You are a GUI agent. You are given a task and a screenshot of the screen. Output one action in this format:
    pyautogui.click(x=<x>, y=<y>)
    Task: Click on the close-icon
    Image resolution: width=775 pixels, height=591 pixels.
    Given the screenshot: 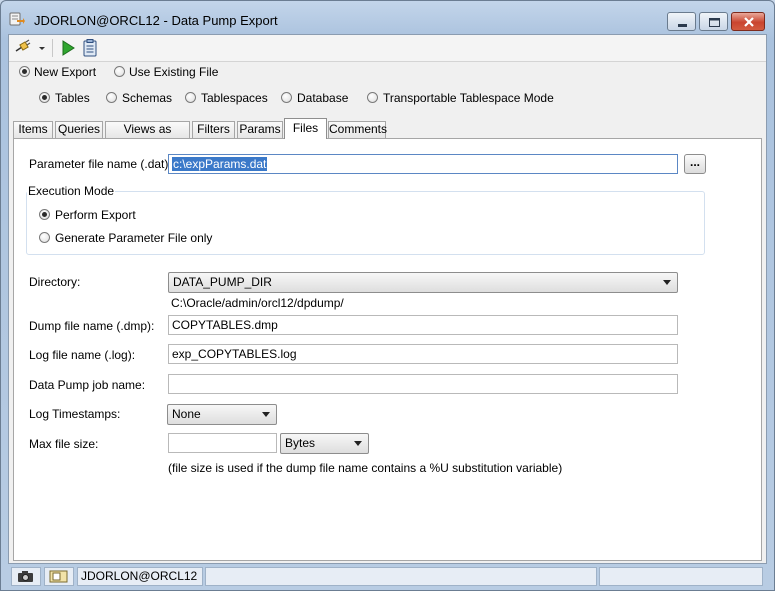 What is the action you would take?
    pyautogui.click(x=749, y=22)
    